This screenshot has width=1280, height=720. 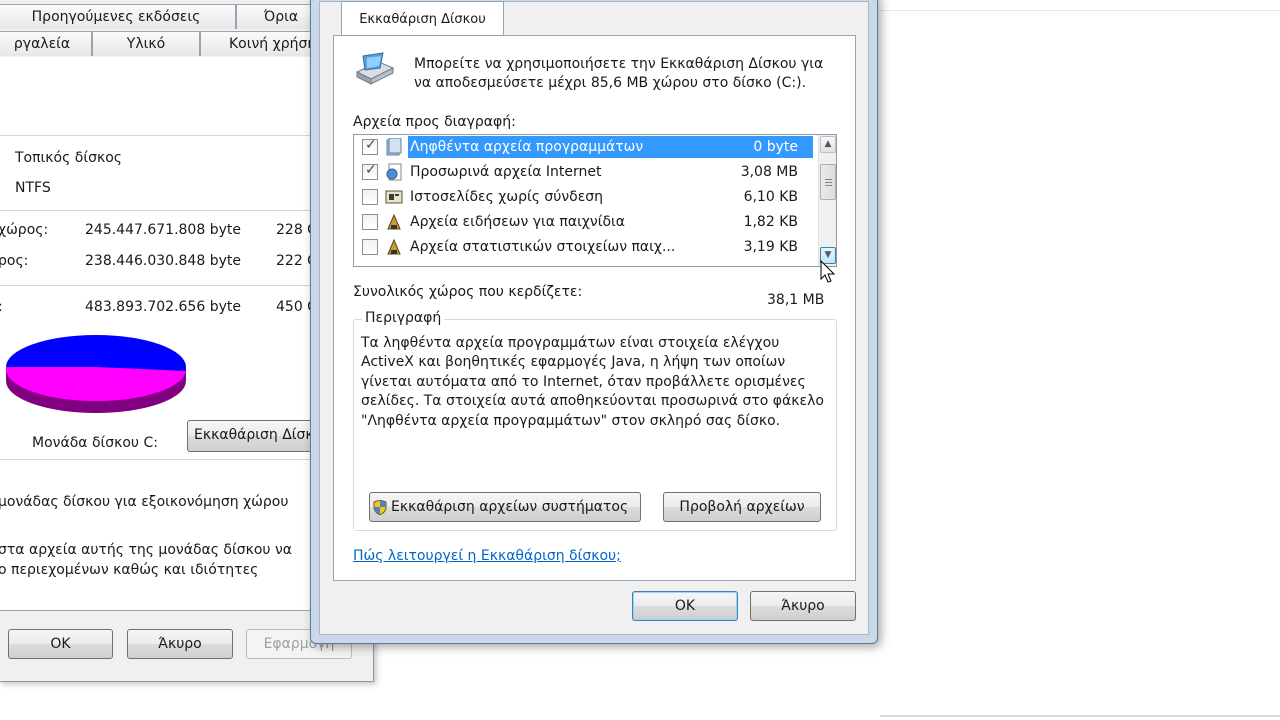 What do you see at coordinates (803, 606) in the screenshot?
I see `cleanup-cancel-button: Άκυρο` at bounding box center [803, 606].